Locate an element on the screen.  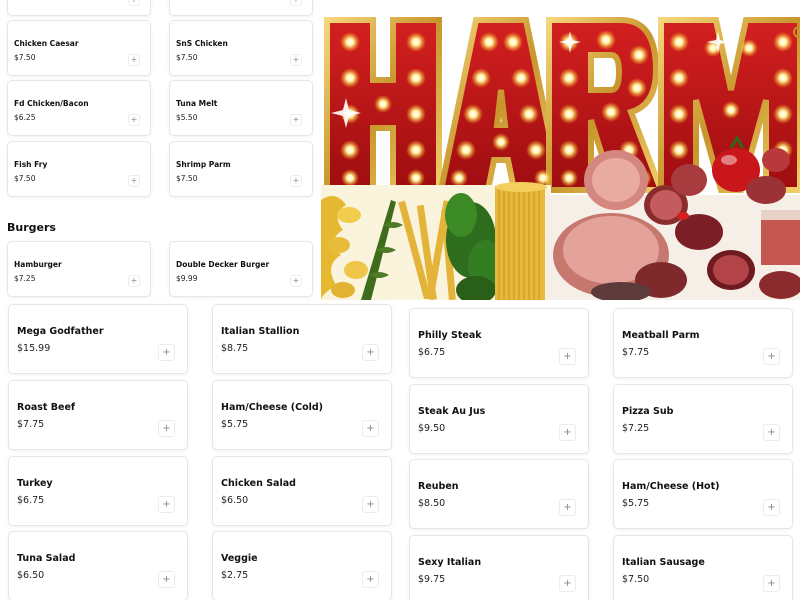
item-name: Tuna Salad is located at coordinates (46, 558).